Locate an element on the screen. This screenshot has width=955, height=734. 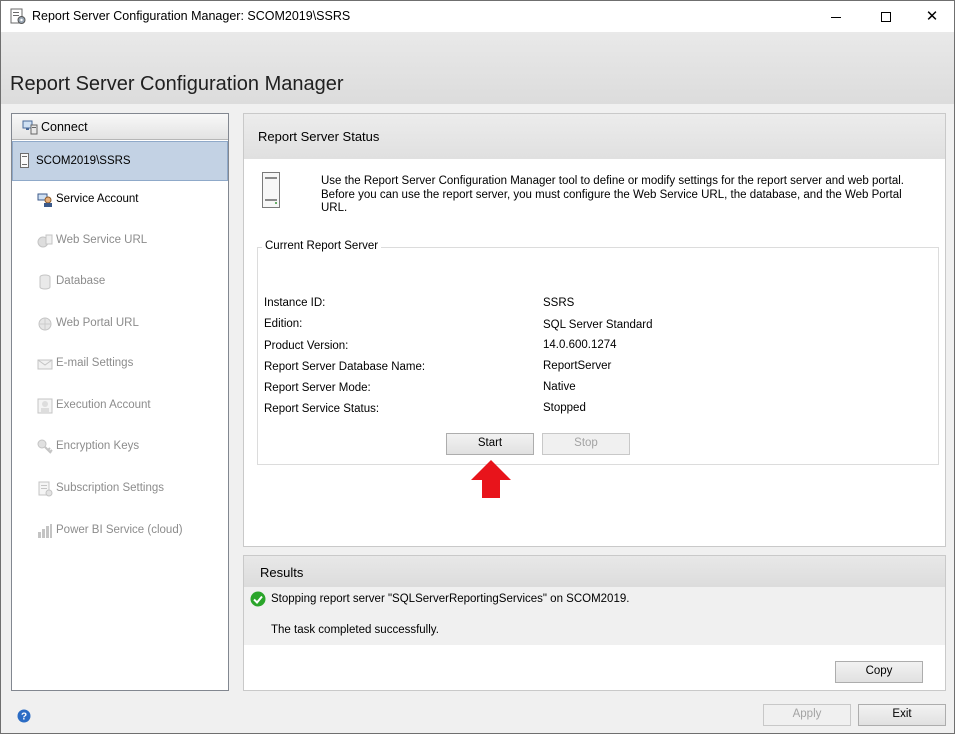
results-header: Results is located at coordinates (594, 571).